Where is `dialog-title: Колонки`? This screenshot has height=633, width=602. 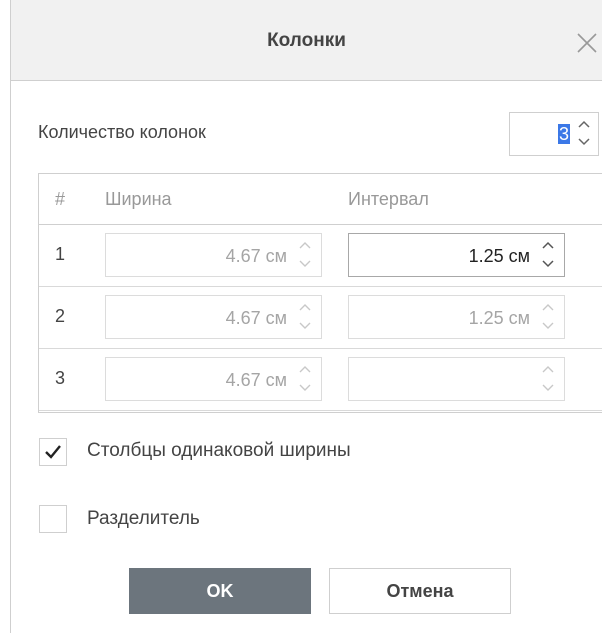 dialog-title: Колонки is located at coordinates (306, 40).